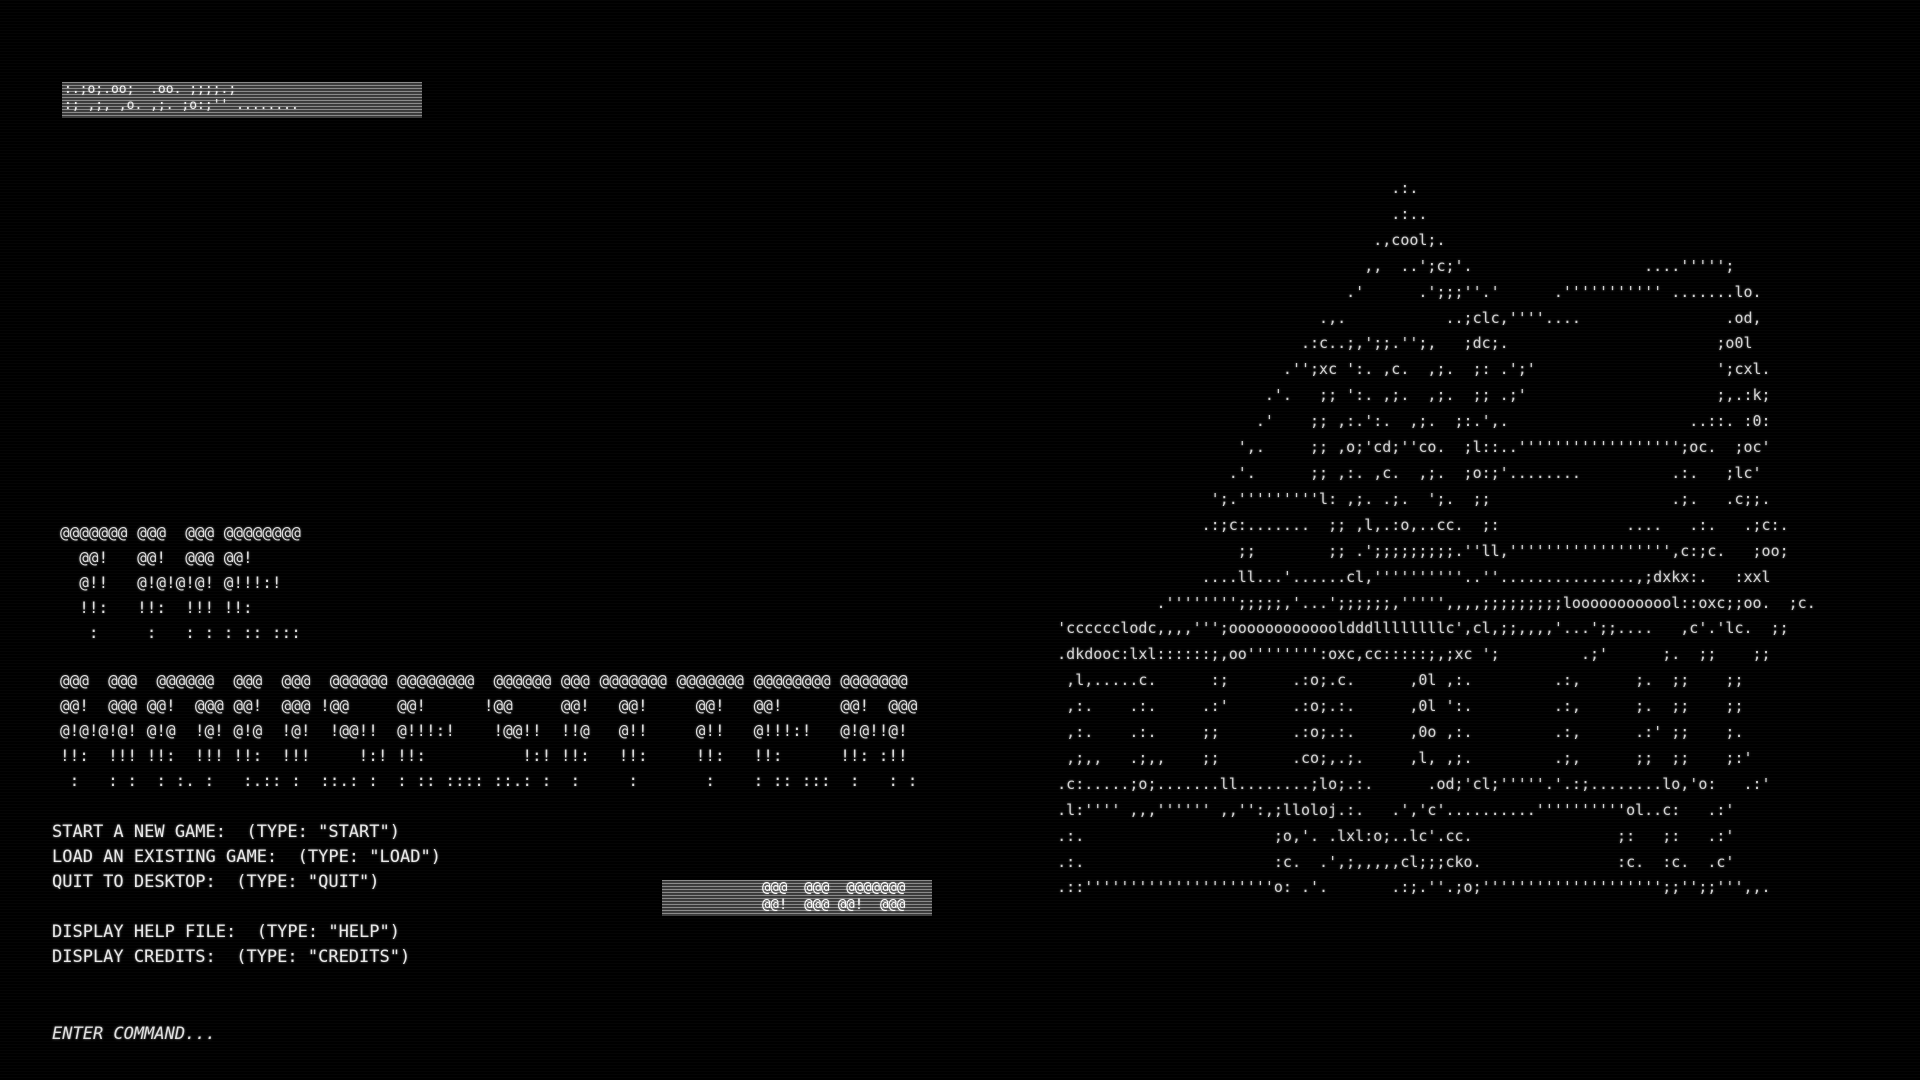  Describe the element at coordinates (150, 89) in the screenshot. I see `glitch-top-line: :.;o;.oo; .oo. ;;;;.;` at that location.